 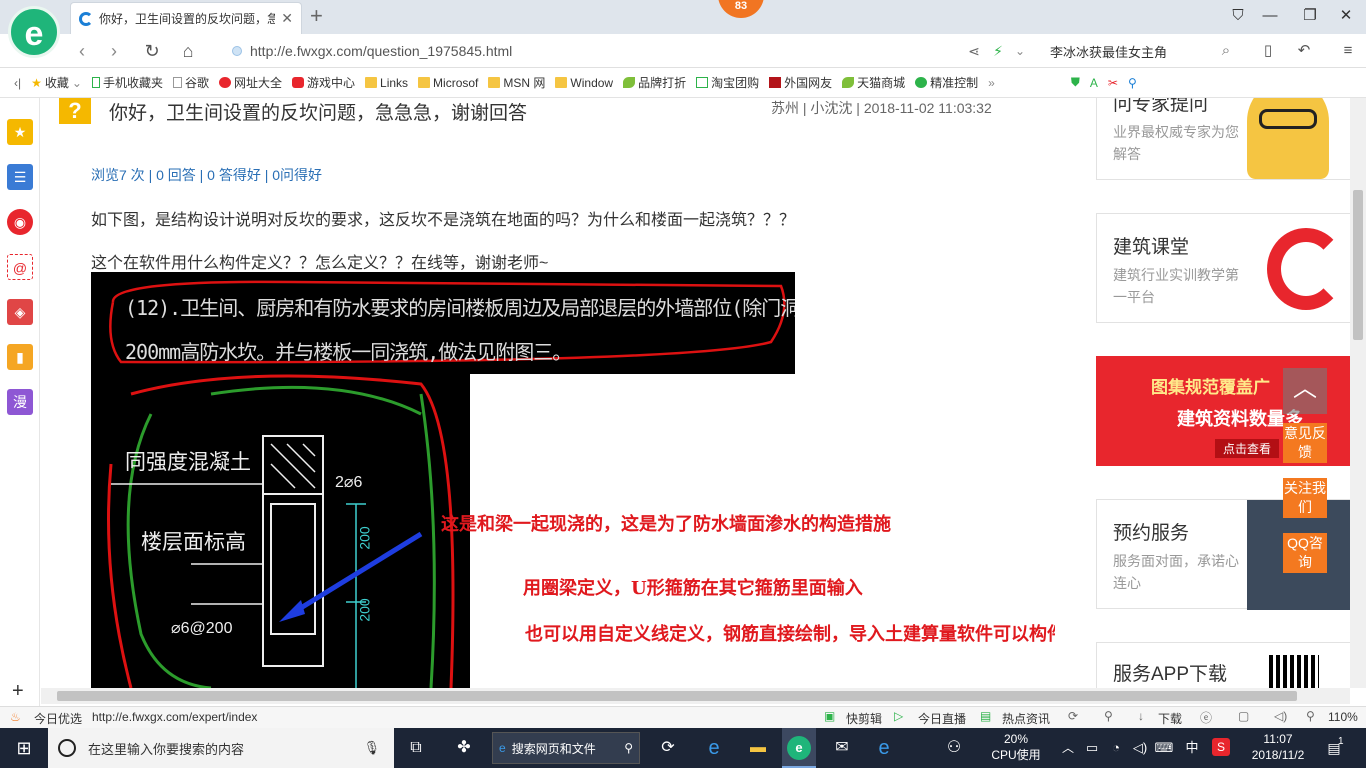 What do you see at coordinates (1346, 16) in the screenshot?
I see `close-window-icon: ✕` at bounding box center [1346, 16].